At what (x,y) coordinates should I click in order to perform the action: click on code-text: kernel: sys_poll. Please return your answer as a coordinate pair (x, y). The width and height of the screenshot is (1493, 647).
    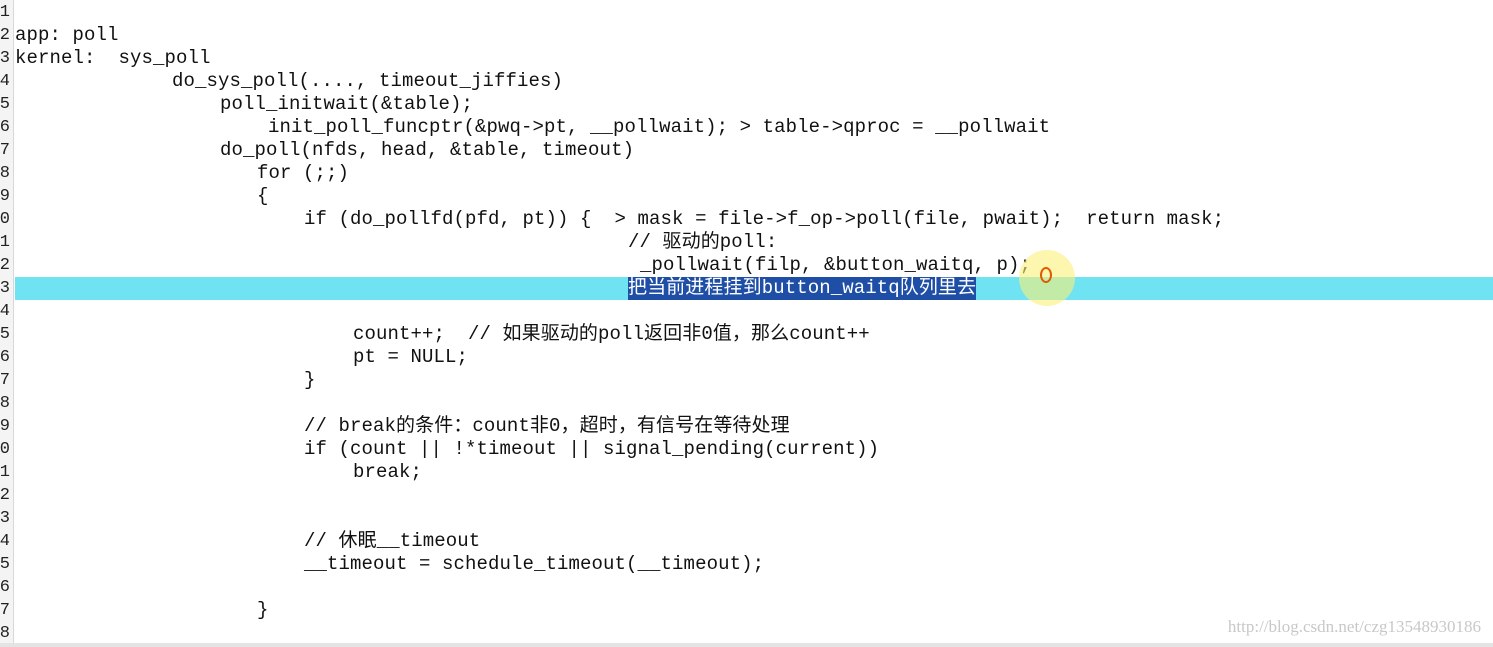
    Looking at the image, I should click on (113, 58).